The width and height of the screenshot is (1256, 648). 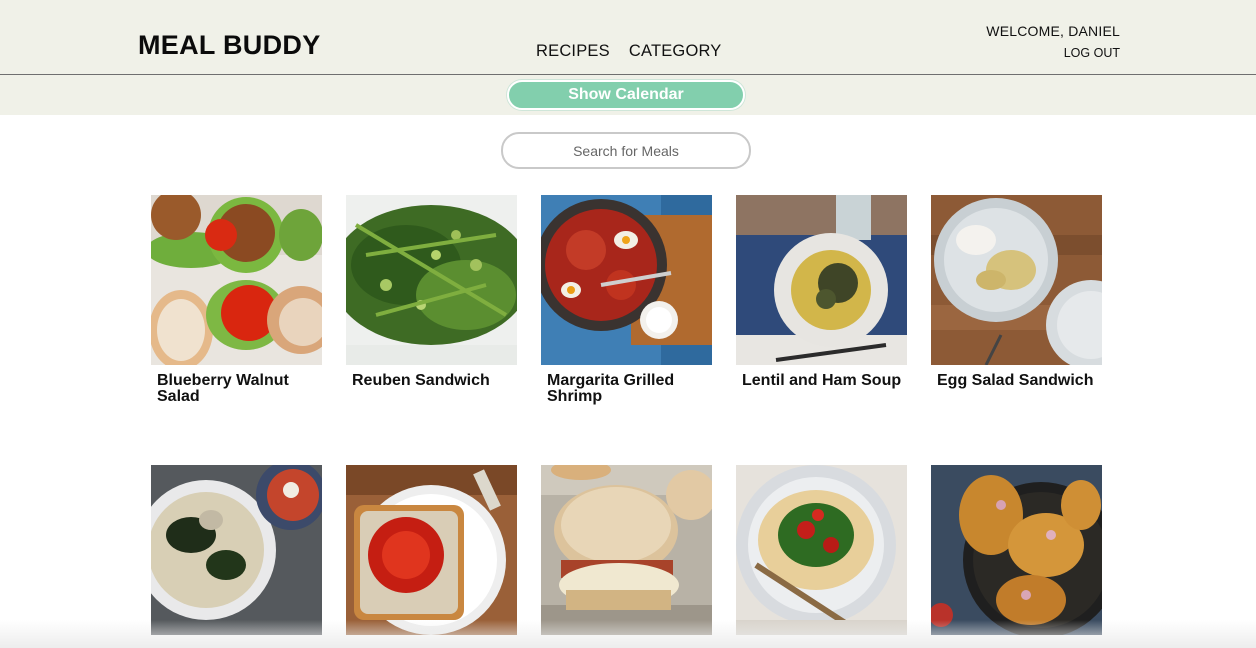 I want to click on green-bean-salad-photo, so click(x=431, y=280).